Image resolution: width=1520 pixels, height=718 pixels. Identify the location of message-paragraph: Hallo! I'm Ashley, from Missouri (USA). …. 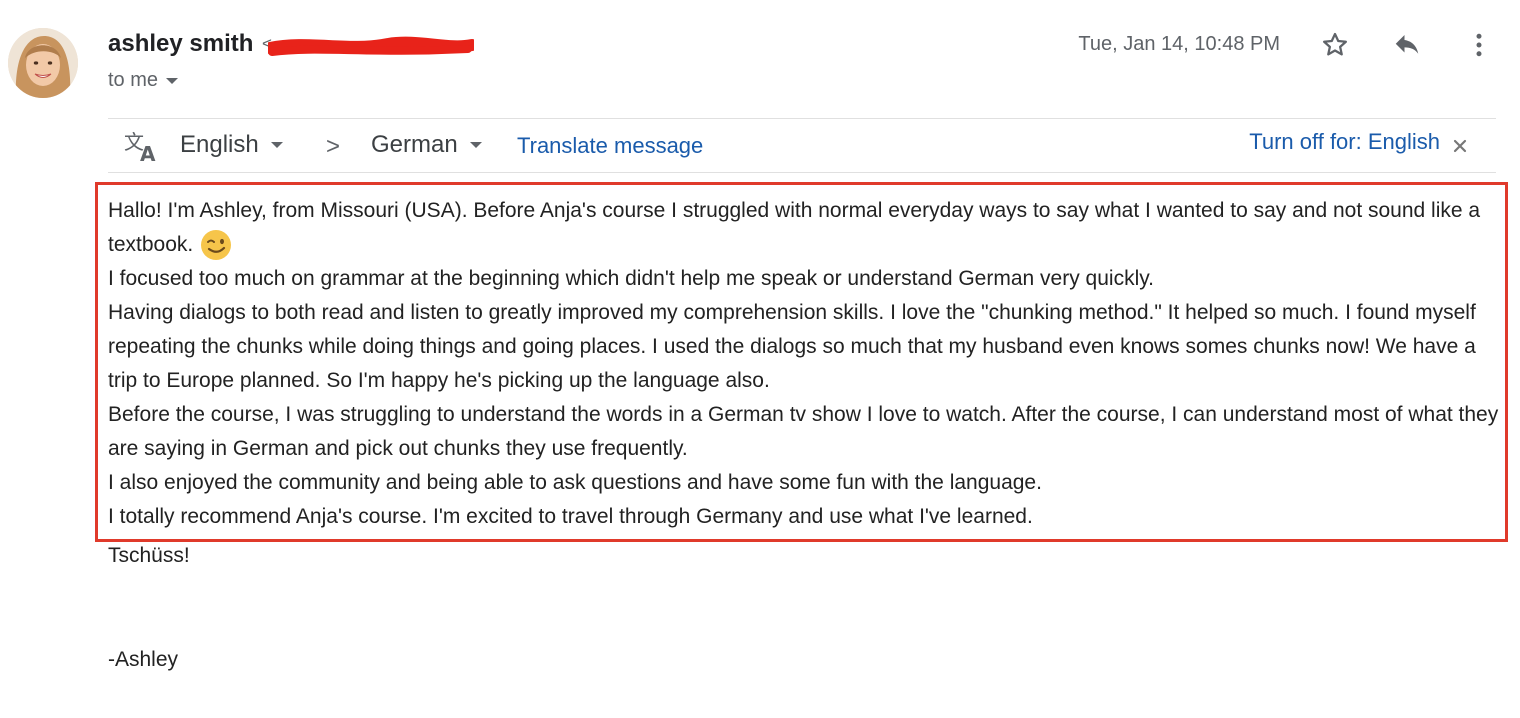
(805, 228).